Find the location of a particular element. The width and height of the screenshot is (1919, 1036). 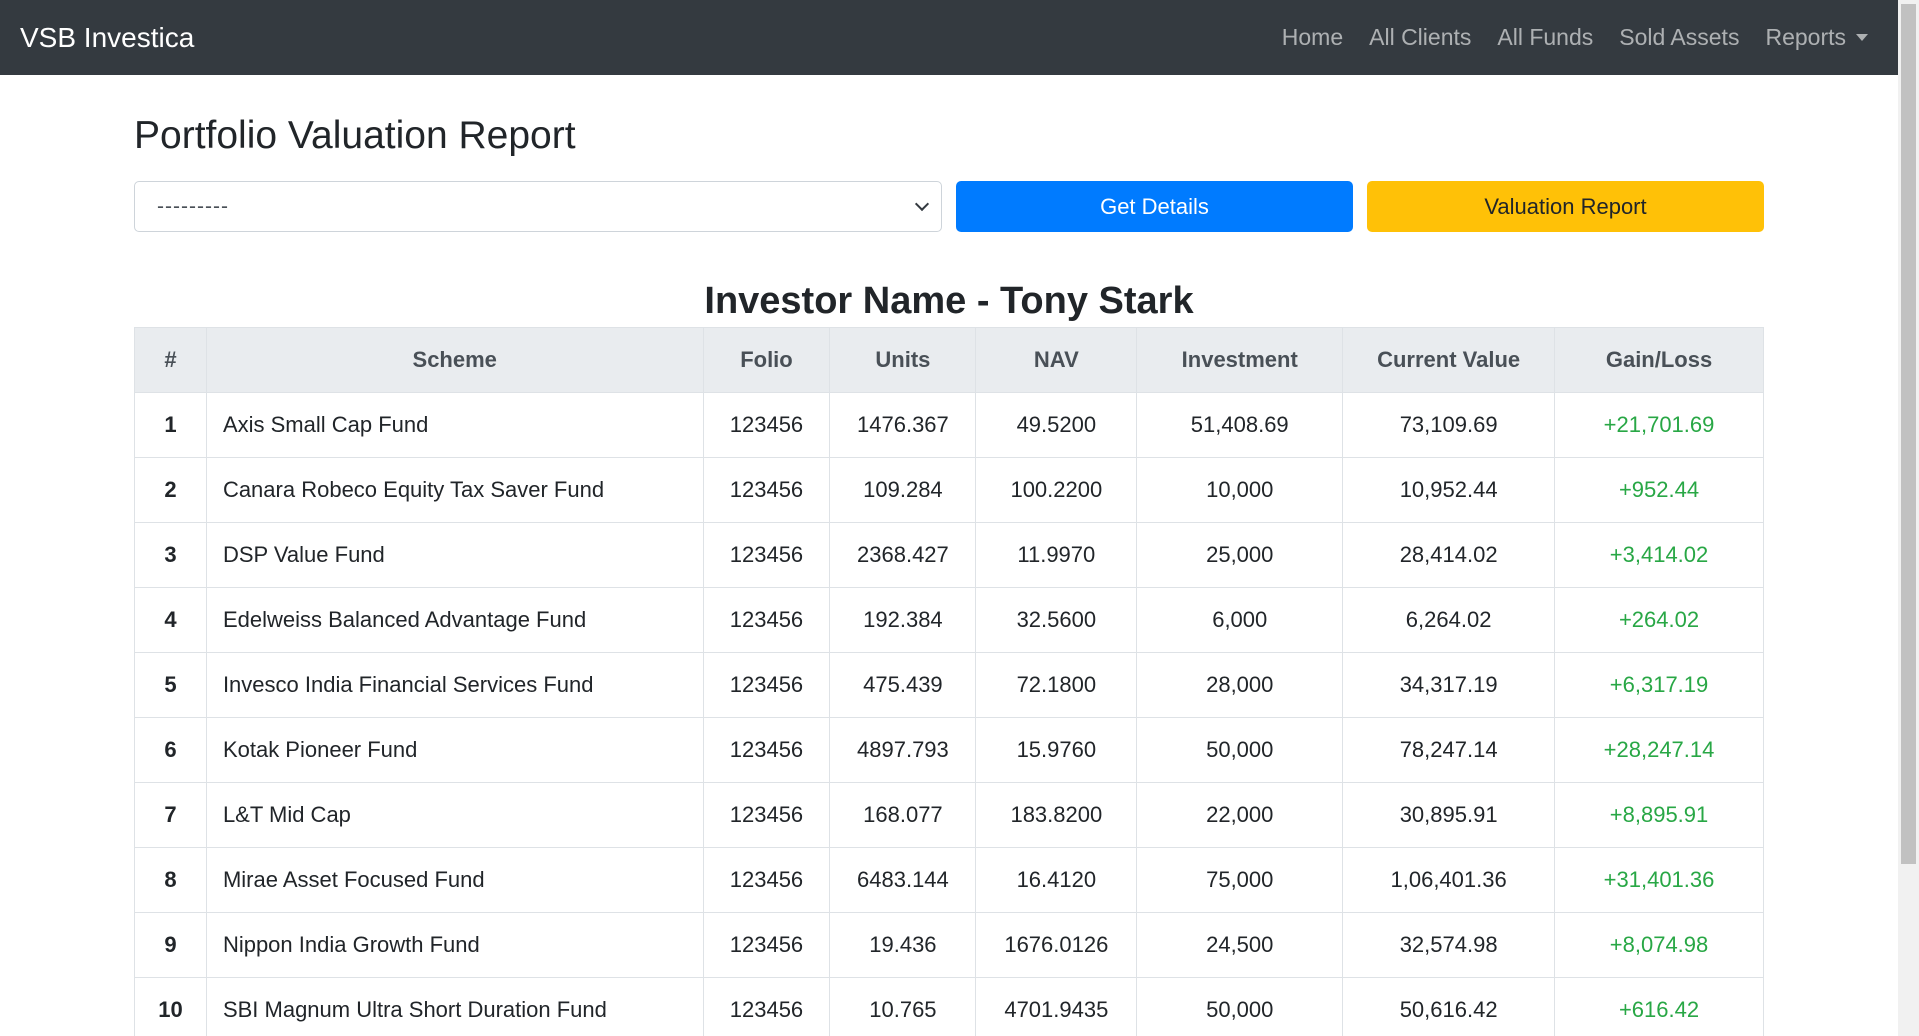

investor-select: --------- is located at coordinates (538, 206).